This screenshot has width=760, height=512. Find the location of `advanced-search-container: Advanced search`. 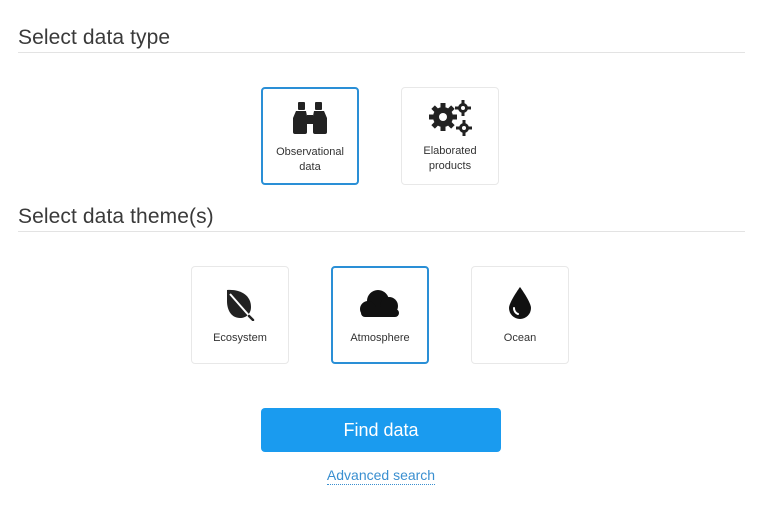

advanced-search-container: Advanced search is located at coordinates (381, 476).